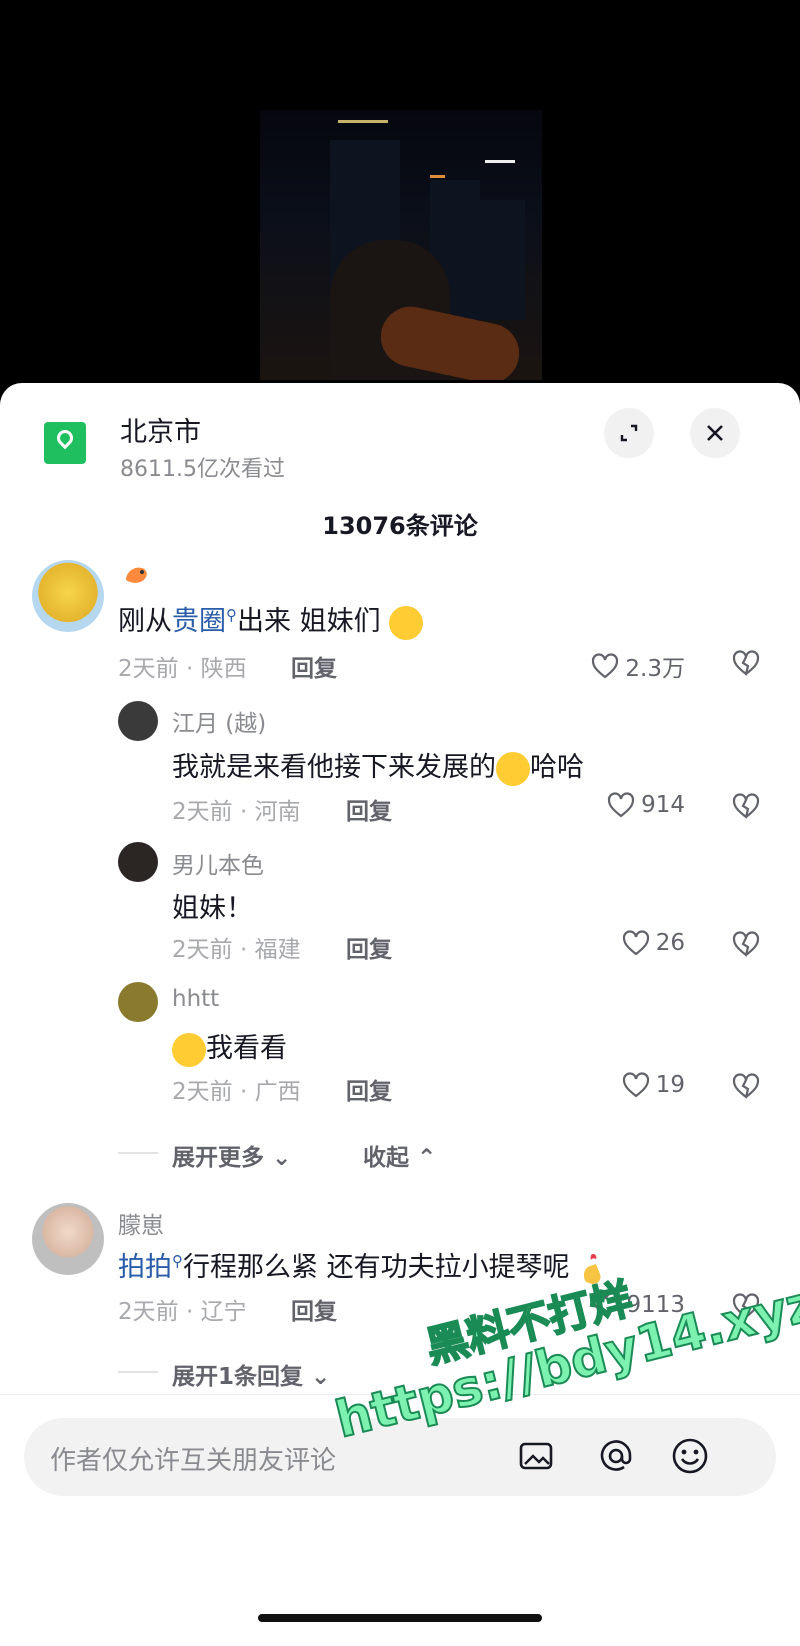 Image resolution: width=800 pixels, height=1646 pixels. I want to click on reply-meta: 2天前 · 广西, so click(236, 1092).